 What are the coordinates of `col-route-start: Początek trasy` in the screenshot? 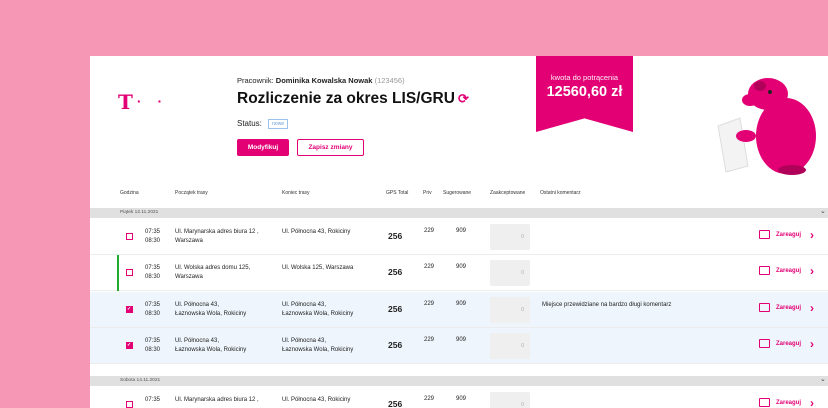 It's located at (191, 193).